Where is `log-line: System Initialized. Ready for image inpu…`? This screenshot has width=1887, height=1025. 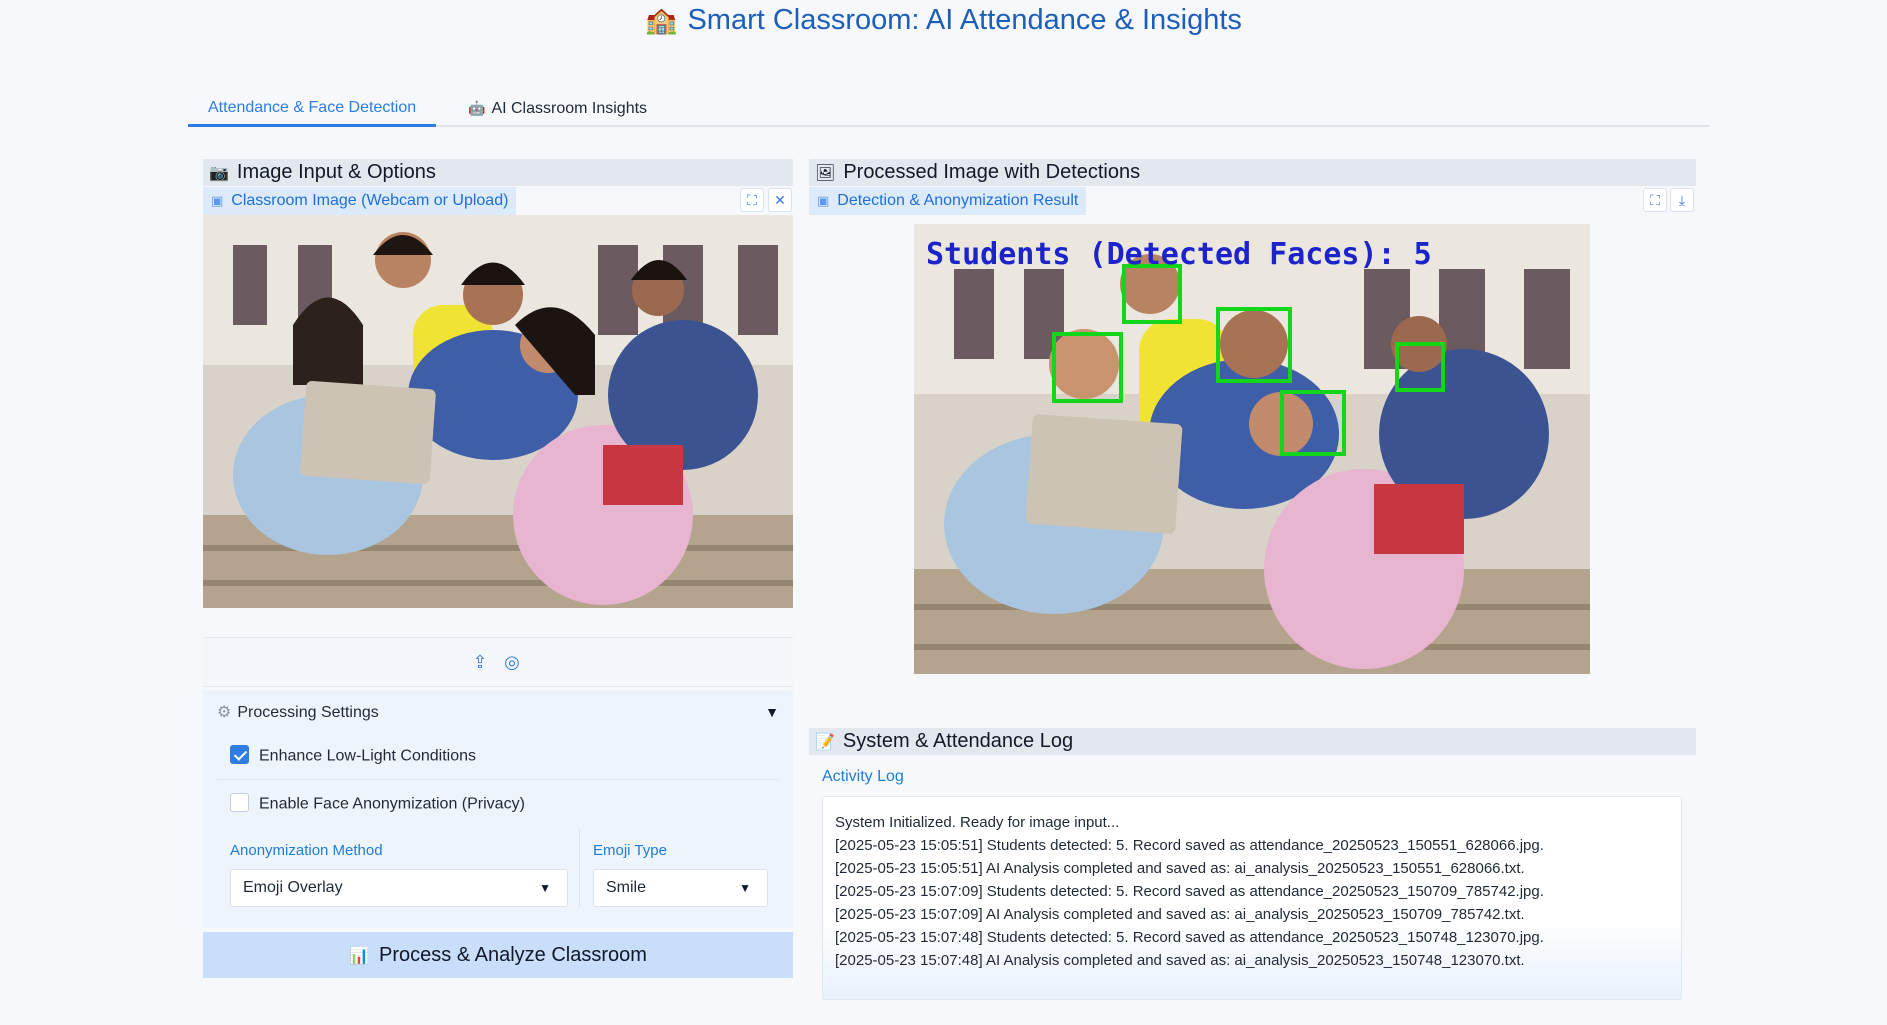 log-line: System Initialized. Ready for image inpu… is located at coordinates (977, 822).